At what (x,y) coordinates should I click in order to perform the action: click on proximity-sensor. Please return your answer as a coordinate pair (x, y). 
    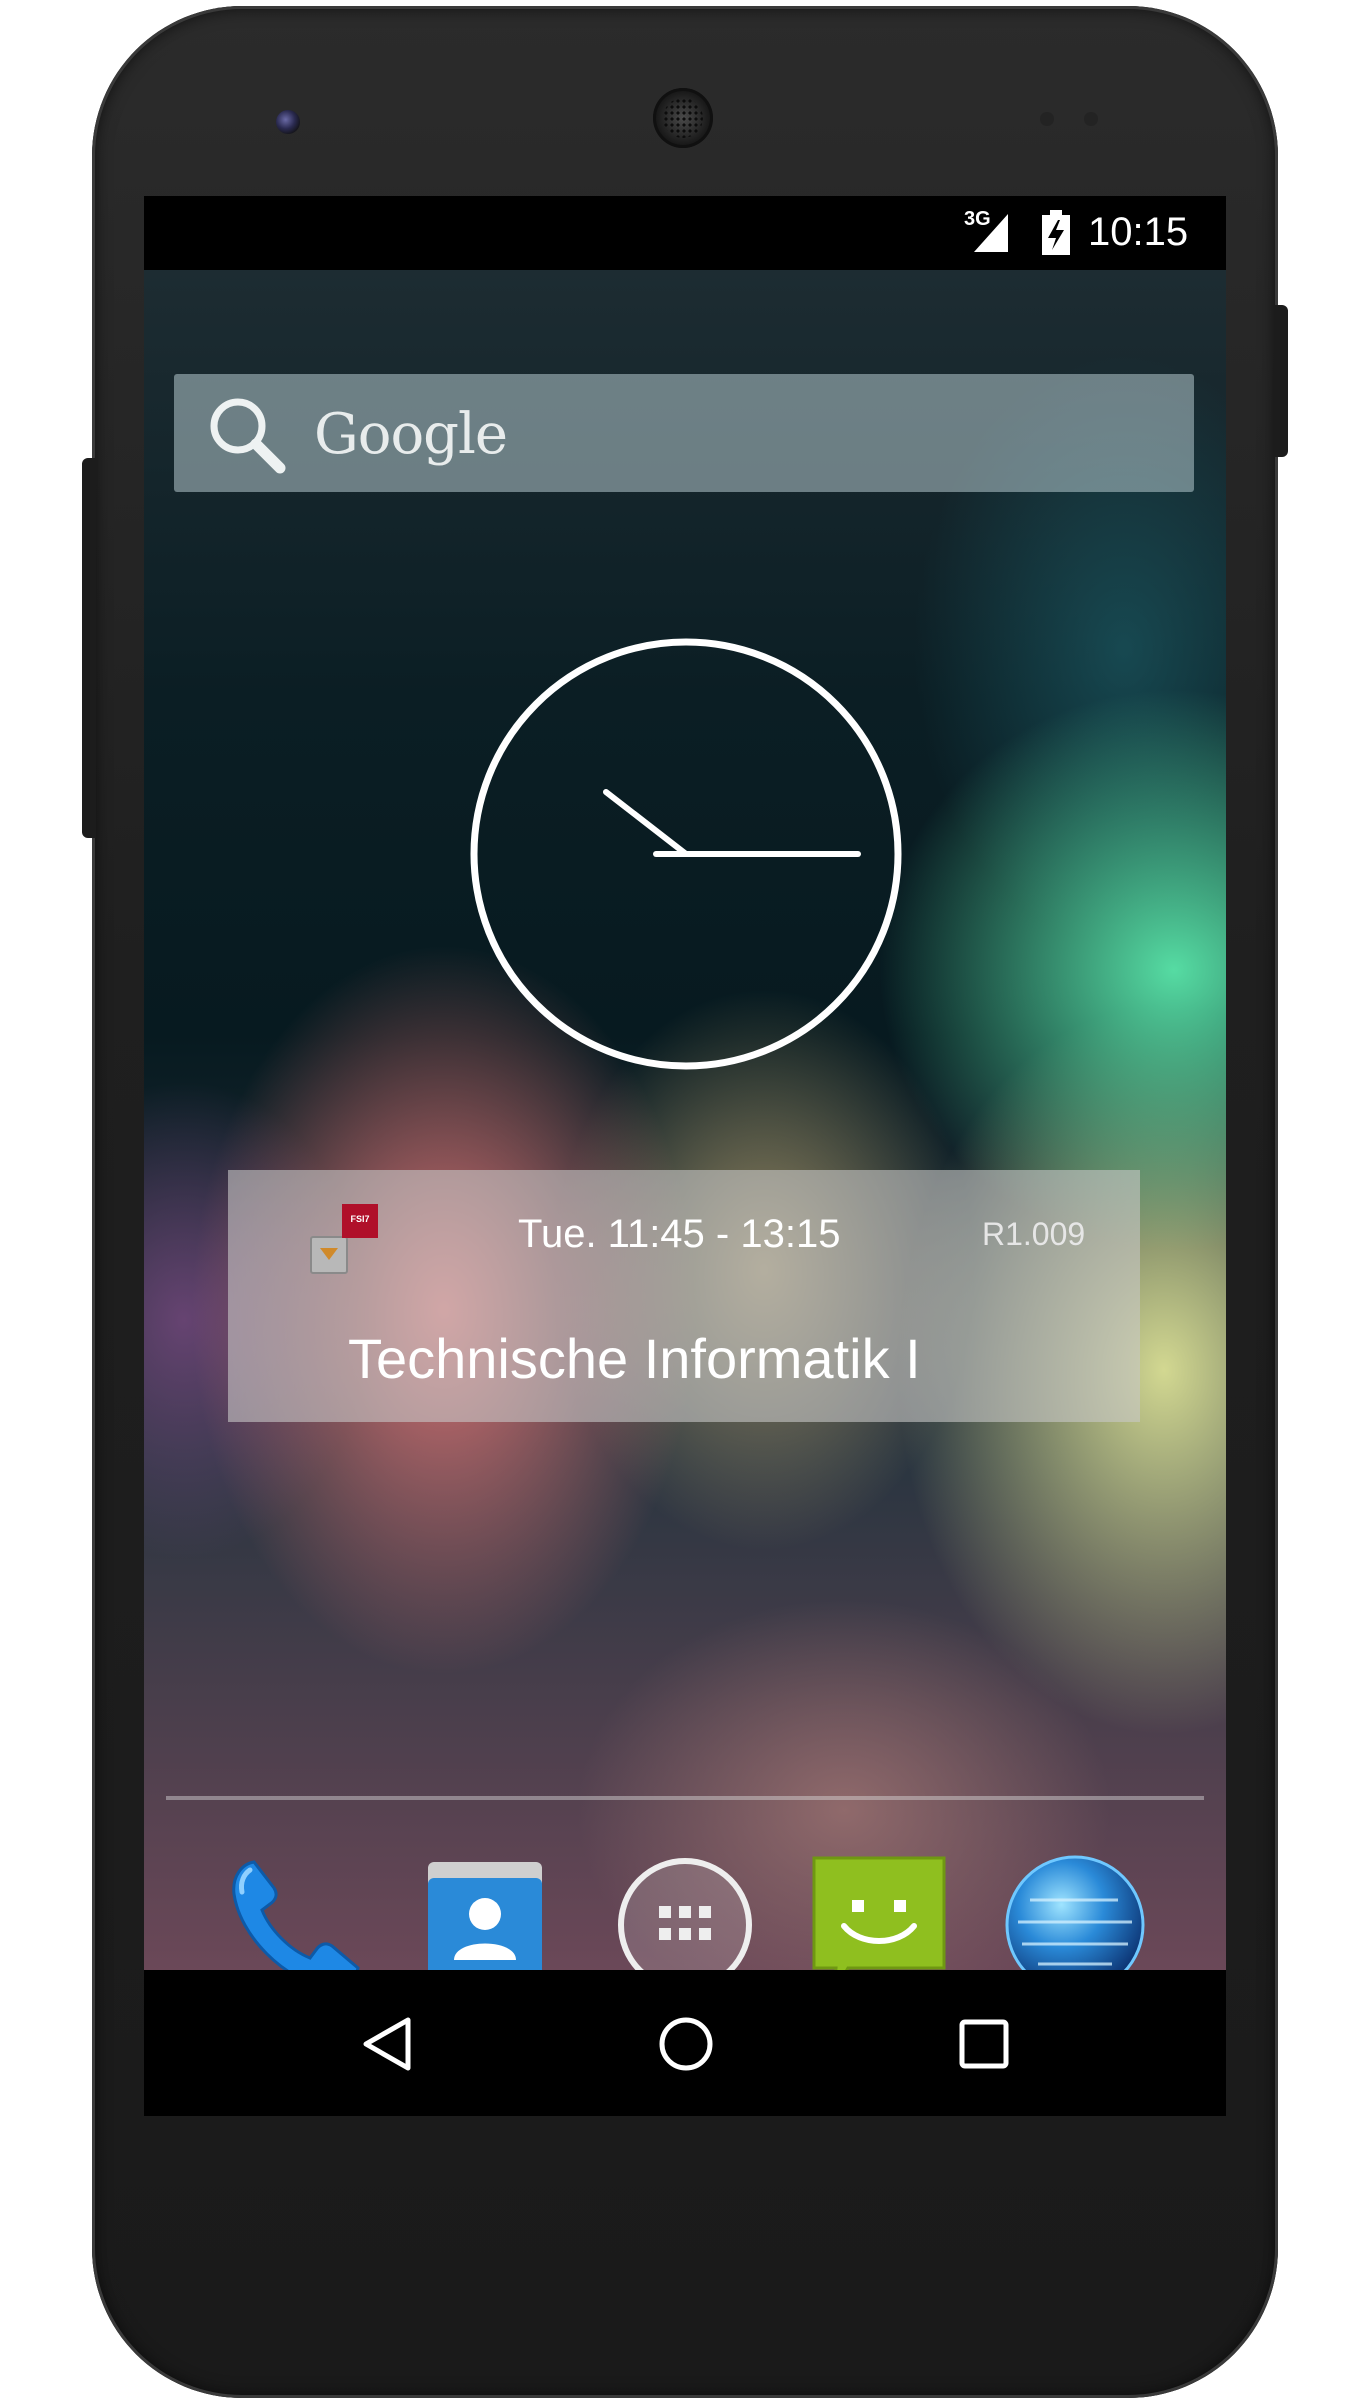
    Looking at the image, I should click on (1047, 119).